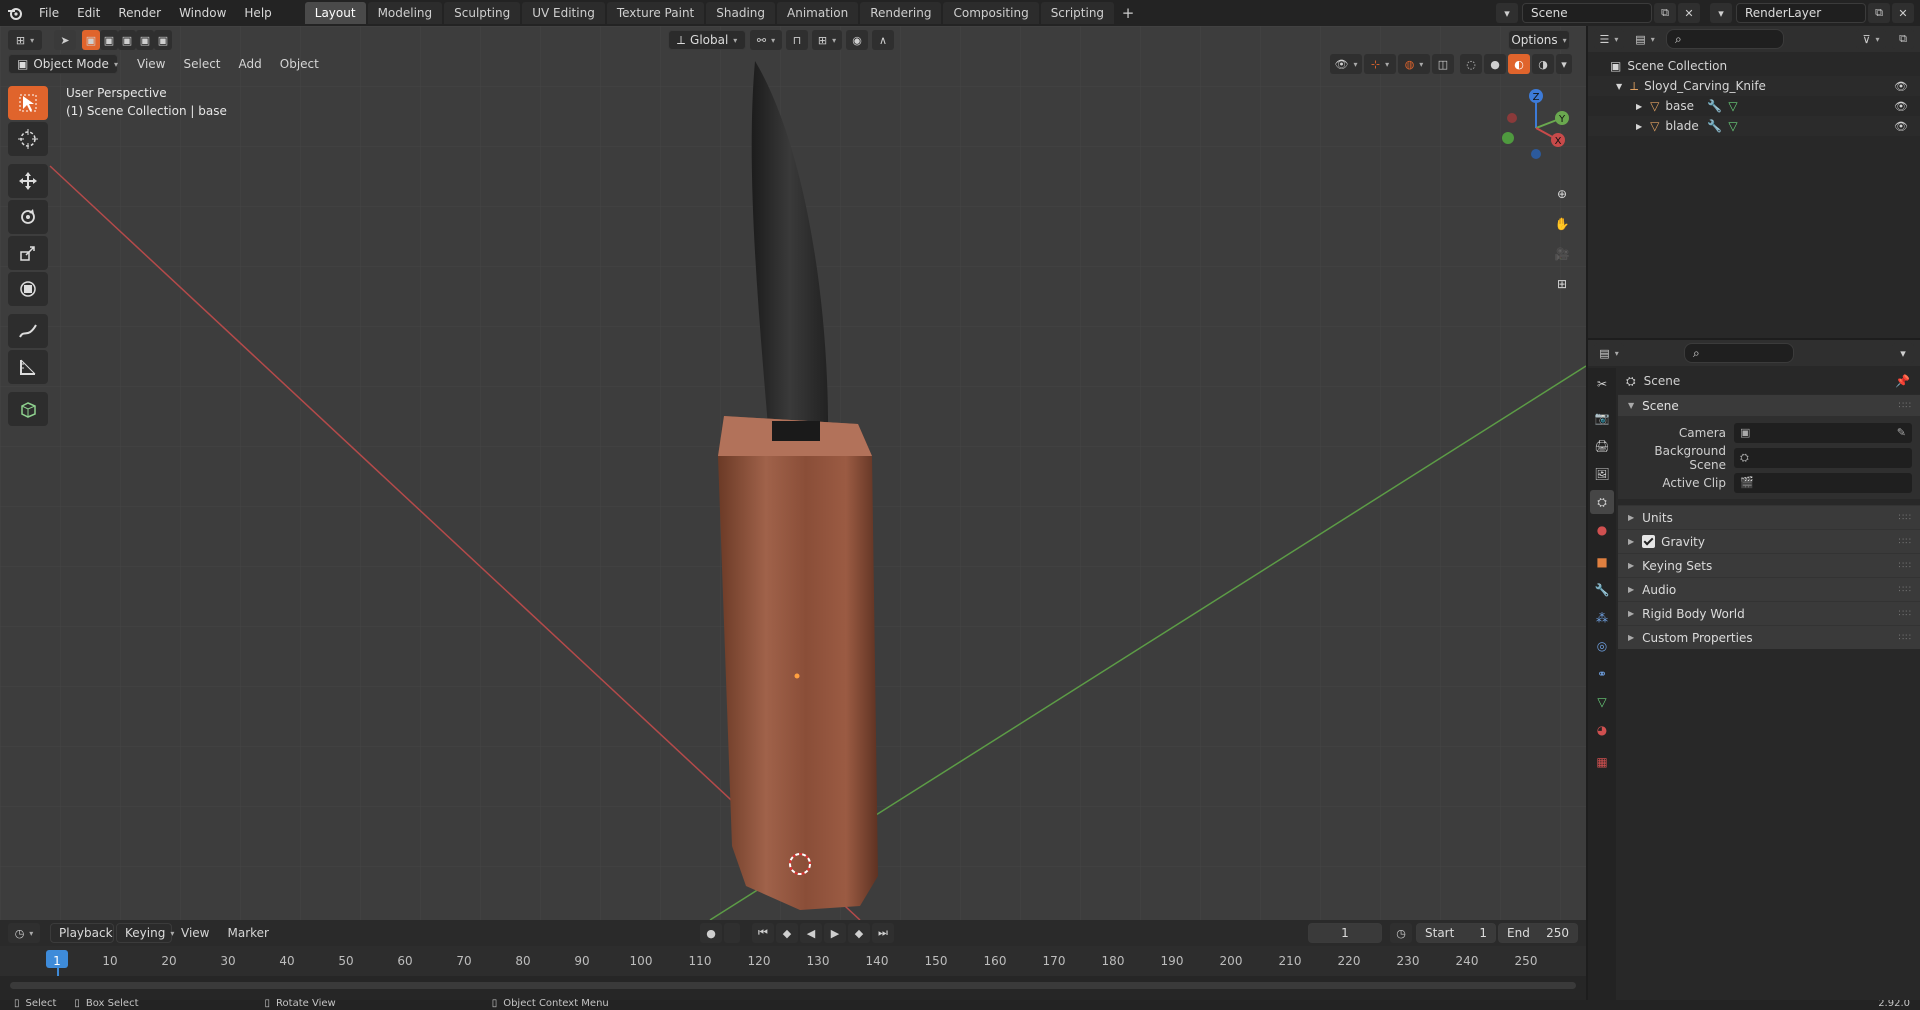  Describe the element at coordinates (1562, 194) in the screenshot. I see `zoom-icon: ⊕` at that location.